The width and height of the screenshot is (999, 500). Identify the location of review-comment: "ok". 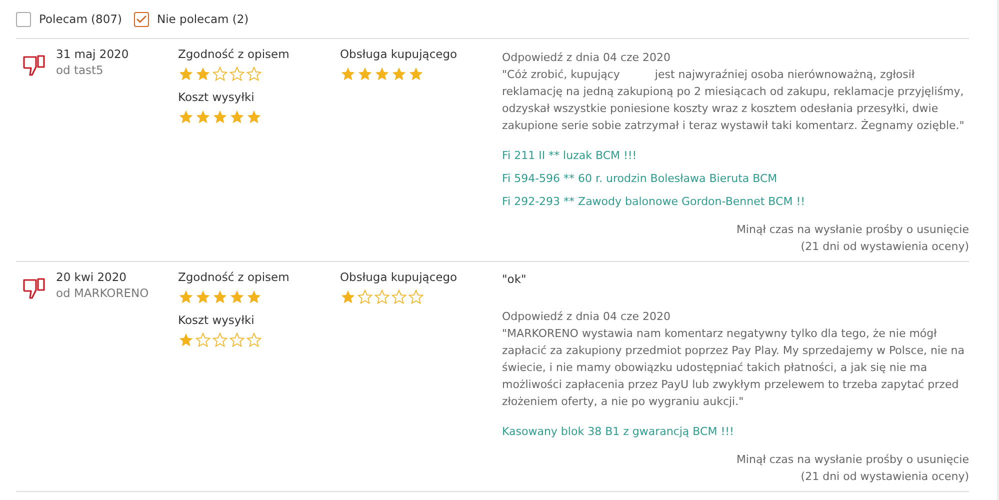
(515, 279).